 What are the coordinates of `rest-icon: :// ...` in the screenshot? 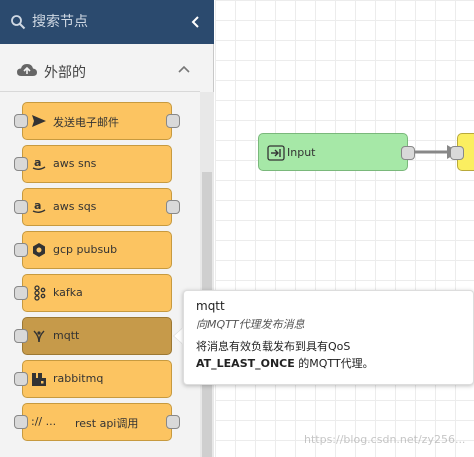 It's located at (44, 421).